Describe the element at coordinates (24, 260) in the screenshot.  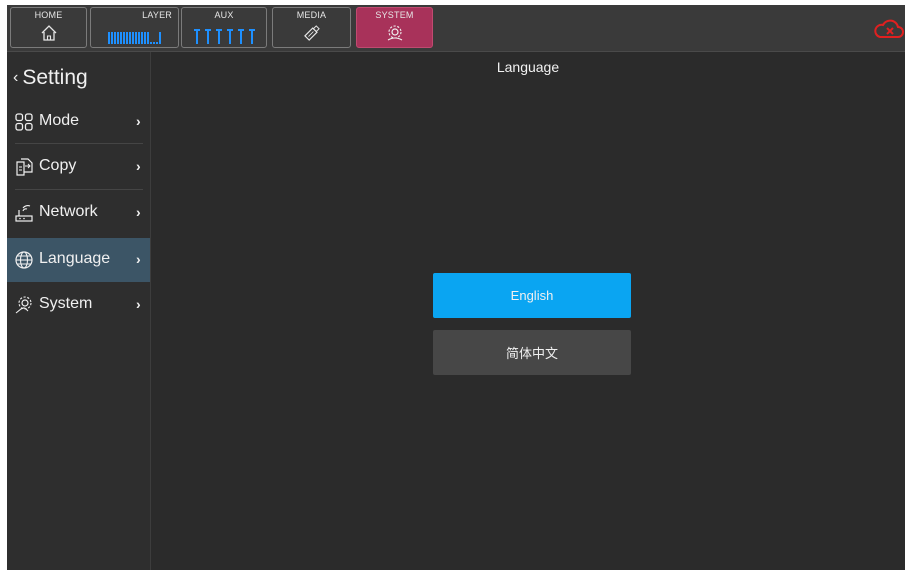
I see `globe-icon` at that location.